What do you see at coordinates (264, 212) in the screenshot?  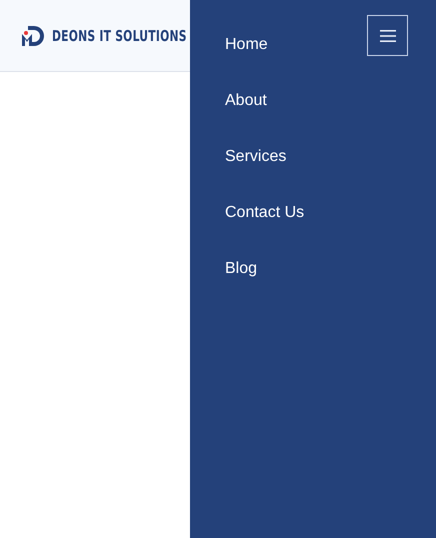 I see `menu-item: Contact Us` at bounding box center [264, 212].